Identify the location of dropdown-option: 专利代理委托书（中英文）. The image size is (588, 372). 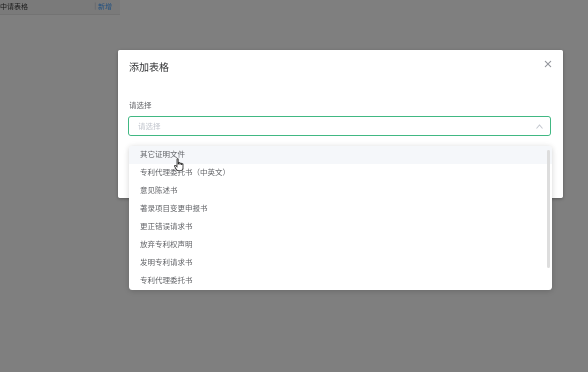
(340, 173).